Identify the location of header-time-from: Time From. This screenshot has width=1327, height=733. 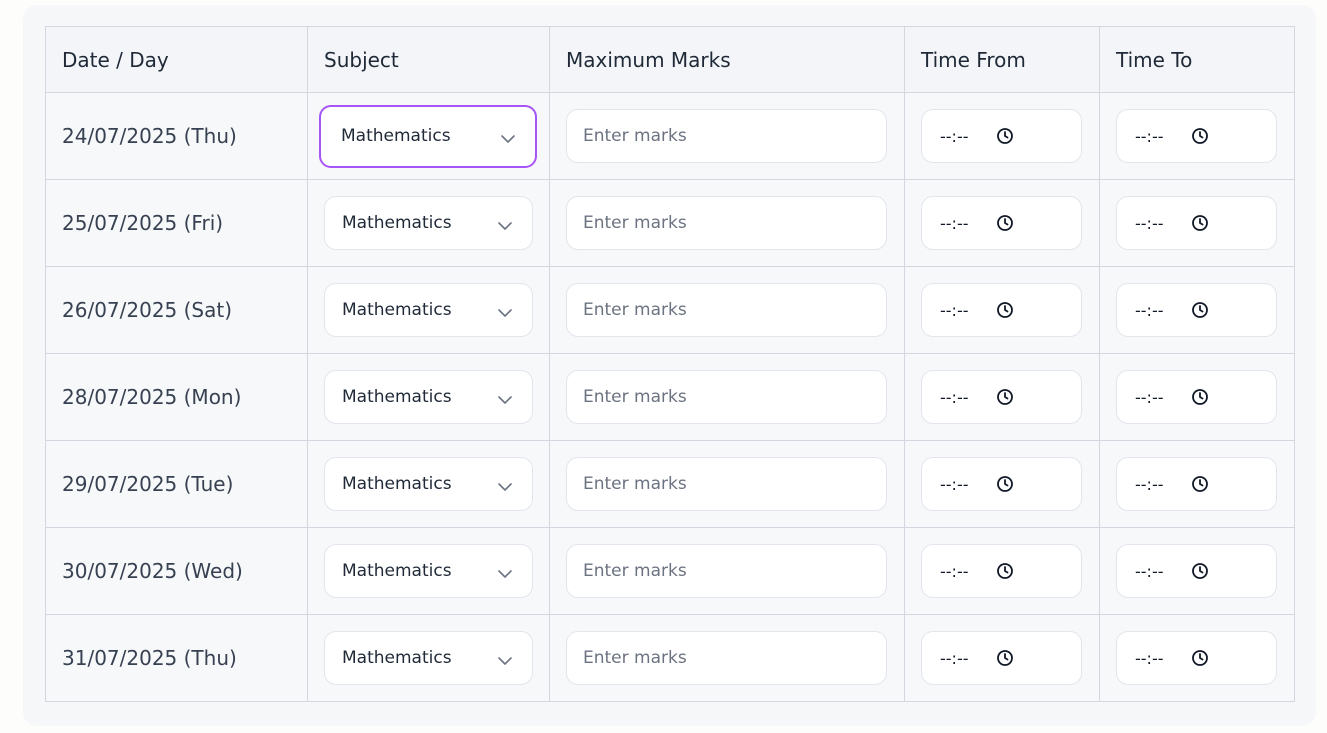
(1002, 59).